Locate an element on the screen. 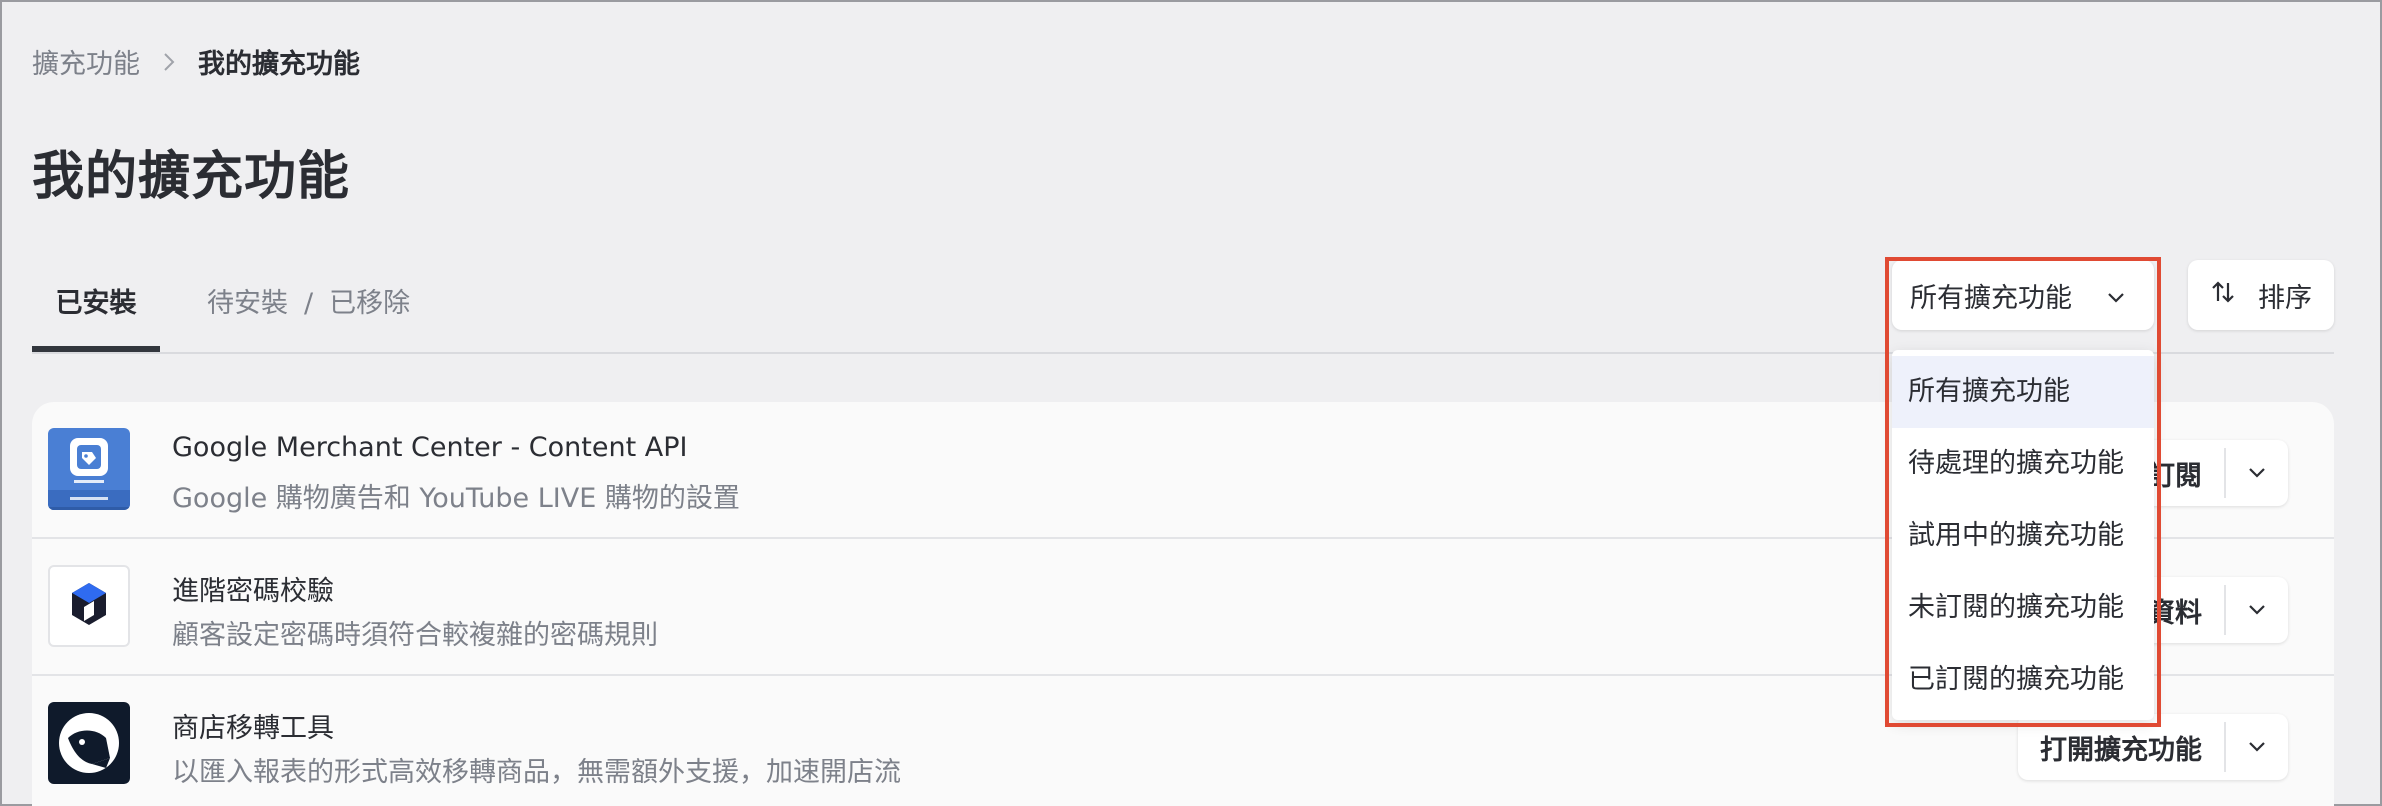 The width and height of the screenshot is (2382, 806). tab-pending-removed: 待安裝 / 已移除 is located at coordinates (308, 319).